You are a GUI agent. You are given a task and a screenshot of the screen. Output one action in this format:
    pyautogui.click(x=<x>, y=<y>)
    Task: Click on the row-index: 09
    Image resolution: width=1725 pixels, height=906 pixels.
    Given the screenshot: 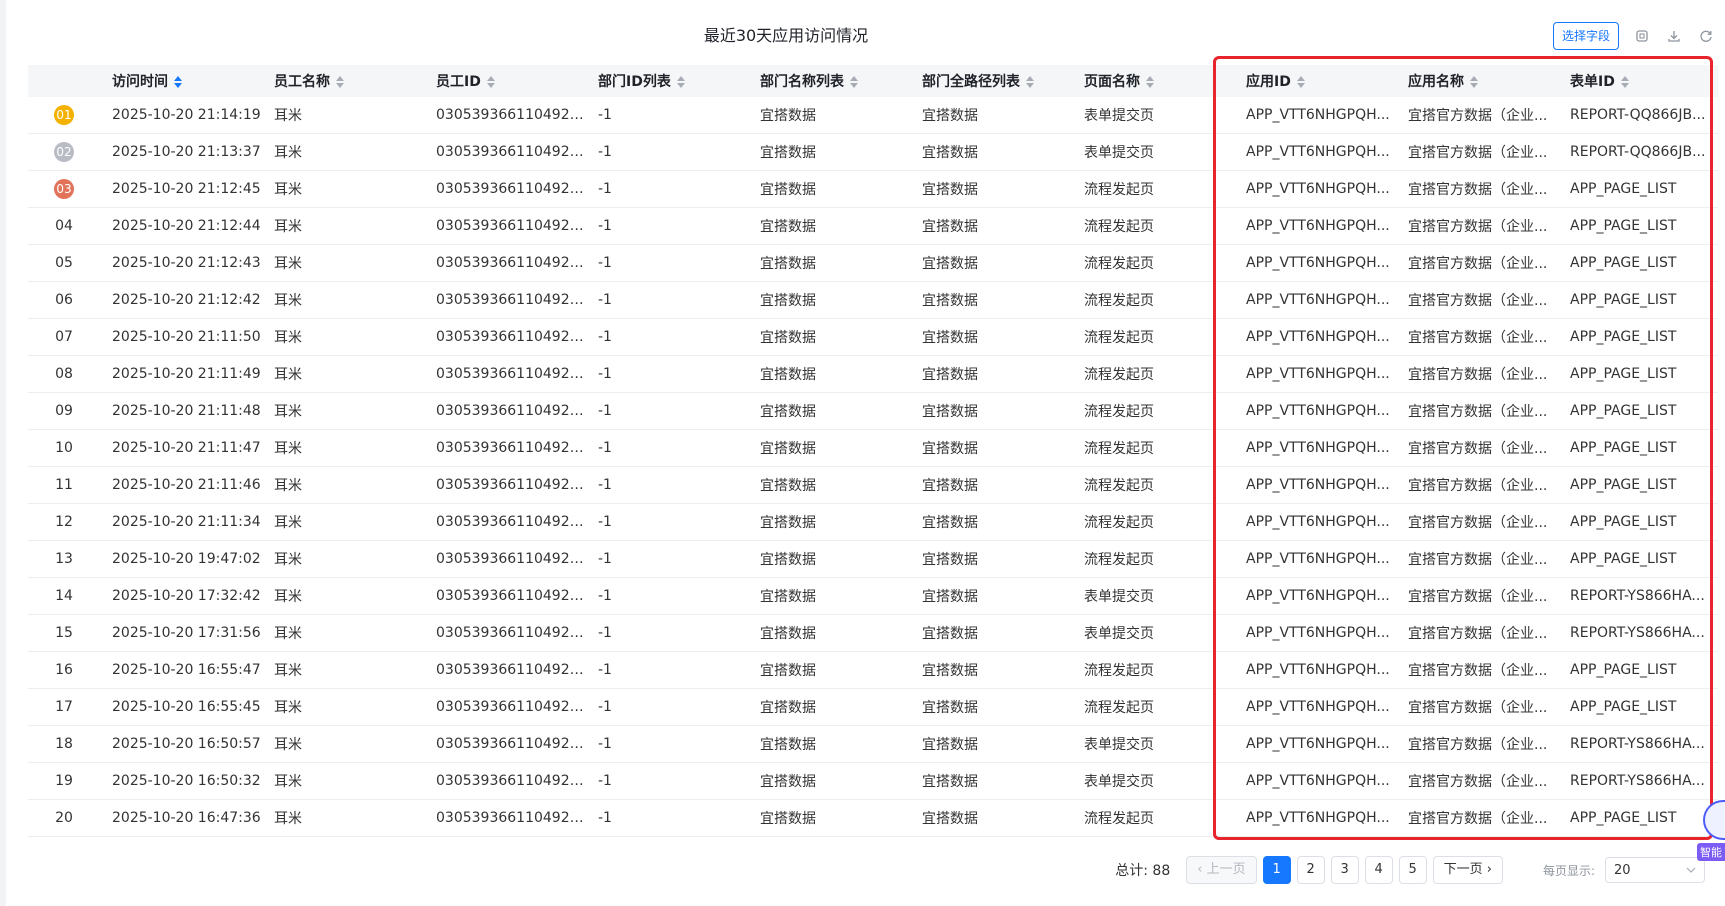 What is the action you would take?
    pyautogui.click(x=64, y=411)
    